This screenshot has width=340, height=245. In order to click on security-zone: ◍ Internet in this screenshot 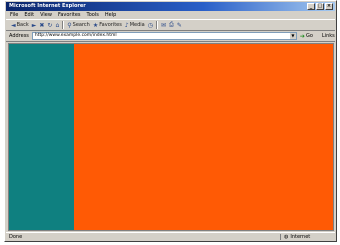, I will do `click(306, 236)`.